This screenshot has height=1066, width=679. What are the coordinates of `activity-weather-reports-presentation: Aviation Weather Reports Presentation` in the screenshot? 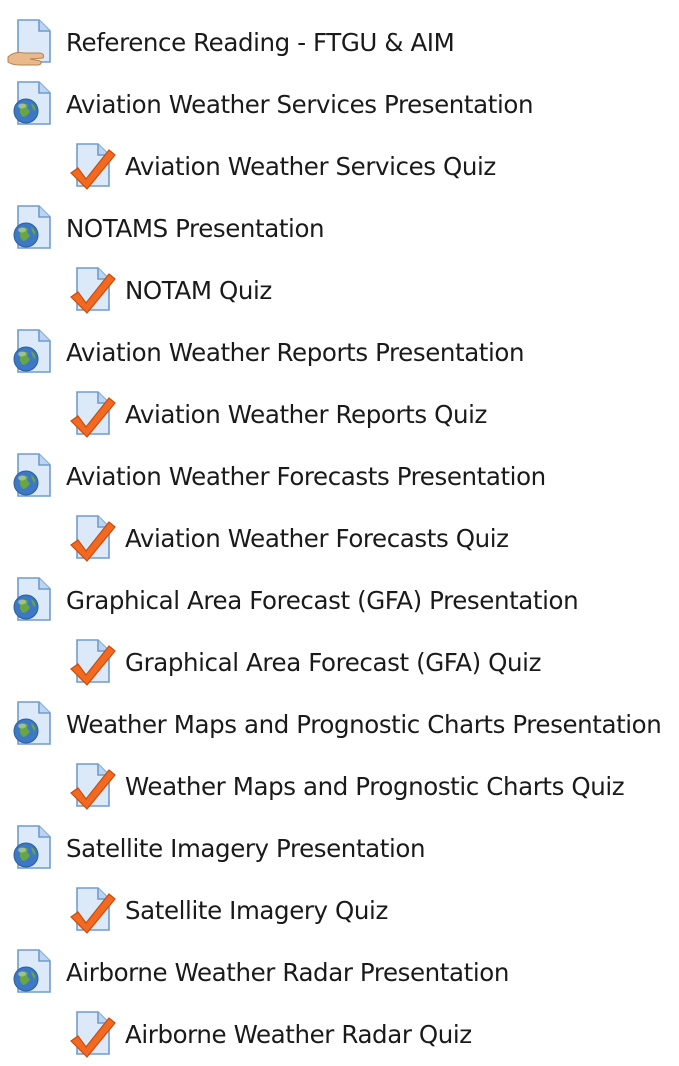 It's located at (265, 353).